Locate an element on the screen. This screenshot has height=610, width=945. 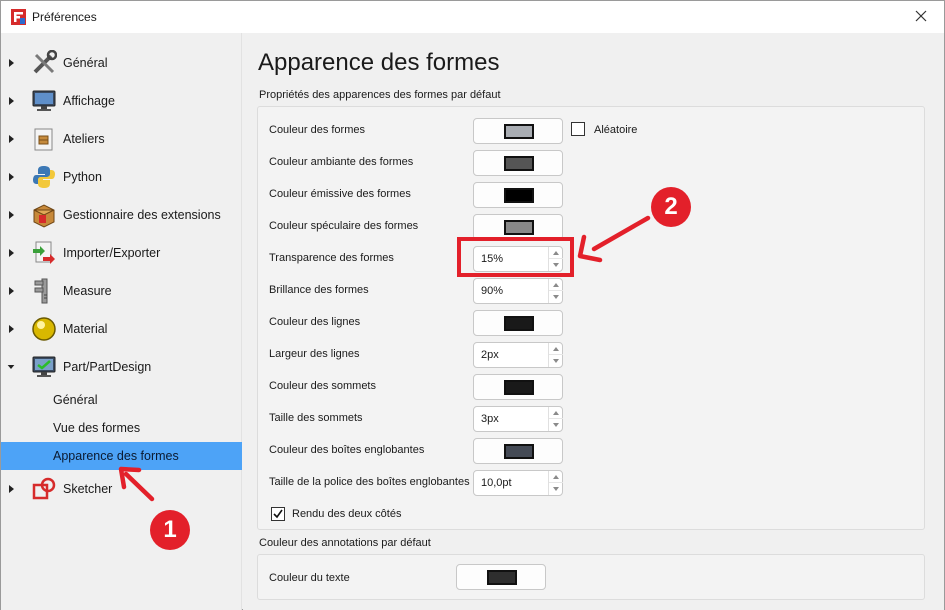
tree-item-import-export: Importer/Exporter is located at coordinates (121, 253).